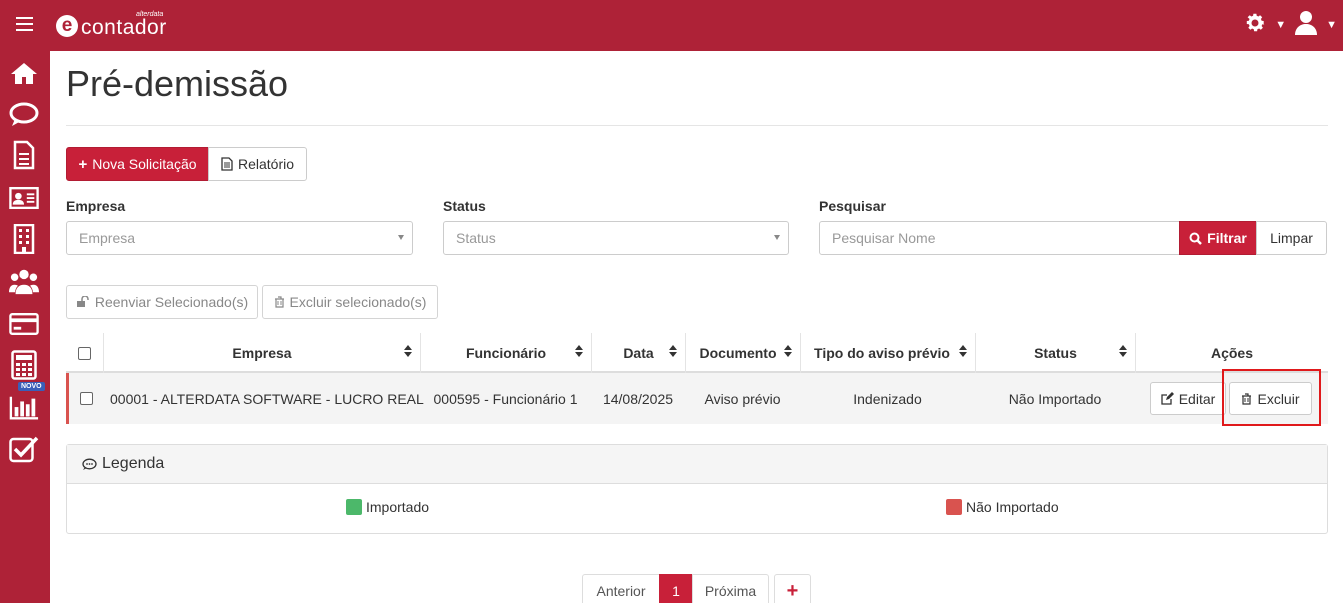 The image size is (1343, 603). I want to click on unlock-icon, so click(83, 302).